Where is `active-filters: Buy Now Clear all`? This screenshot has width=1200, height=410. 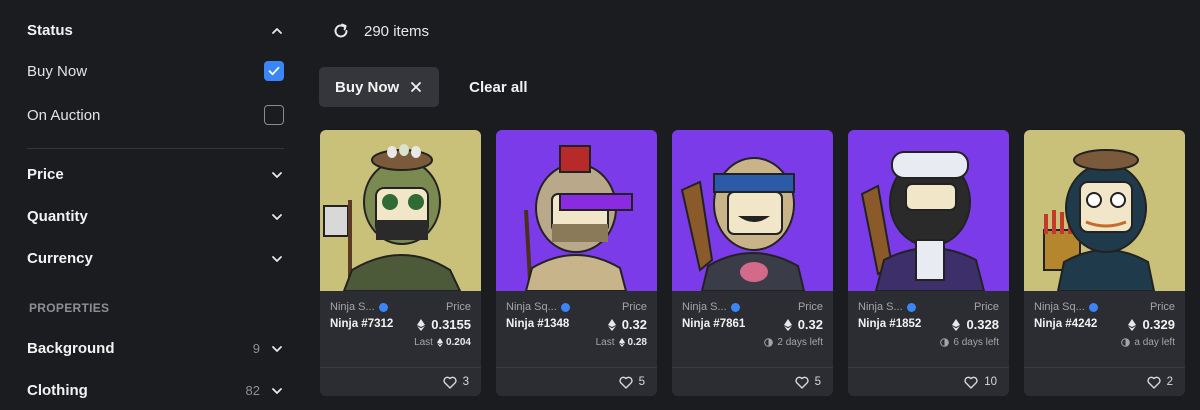 active-filters: Buy Now Clear all is located at coordinates (423, 87).